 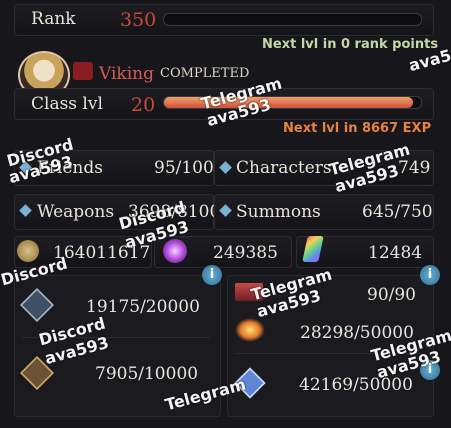 I want to click on class-name: Viking, so click(x=126, y=74).